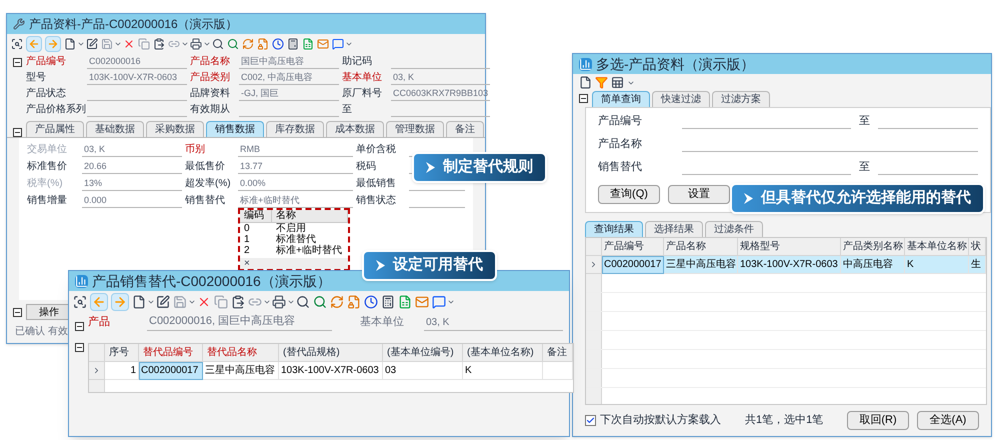 The image size is (997, 440). I want to click on check-icon, so click(590, 420).